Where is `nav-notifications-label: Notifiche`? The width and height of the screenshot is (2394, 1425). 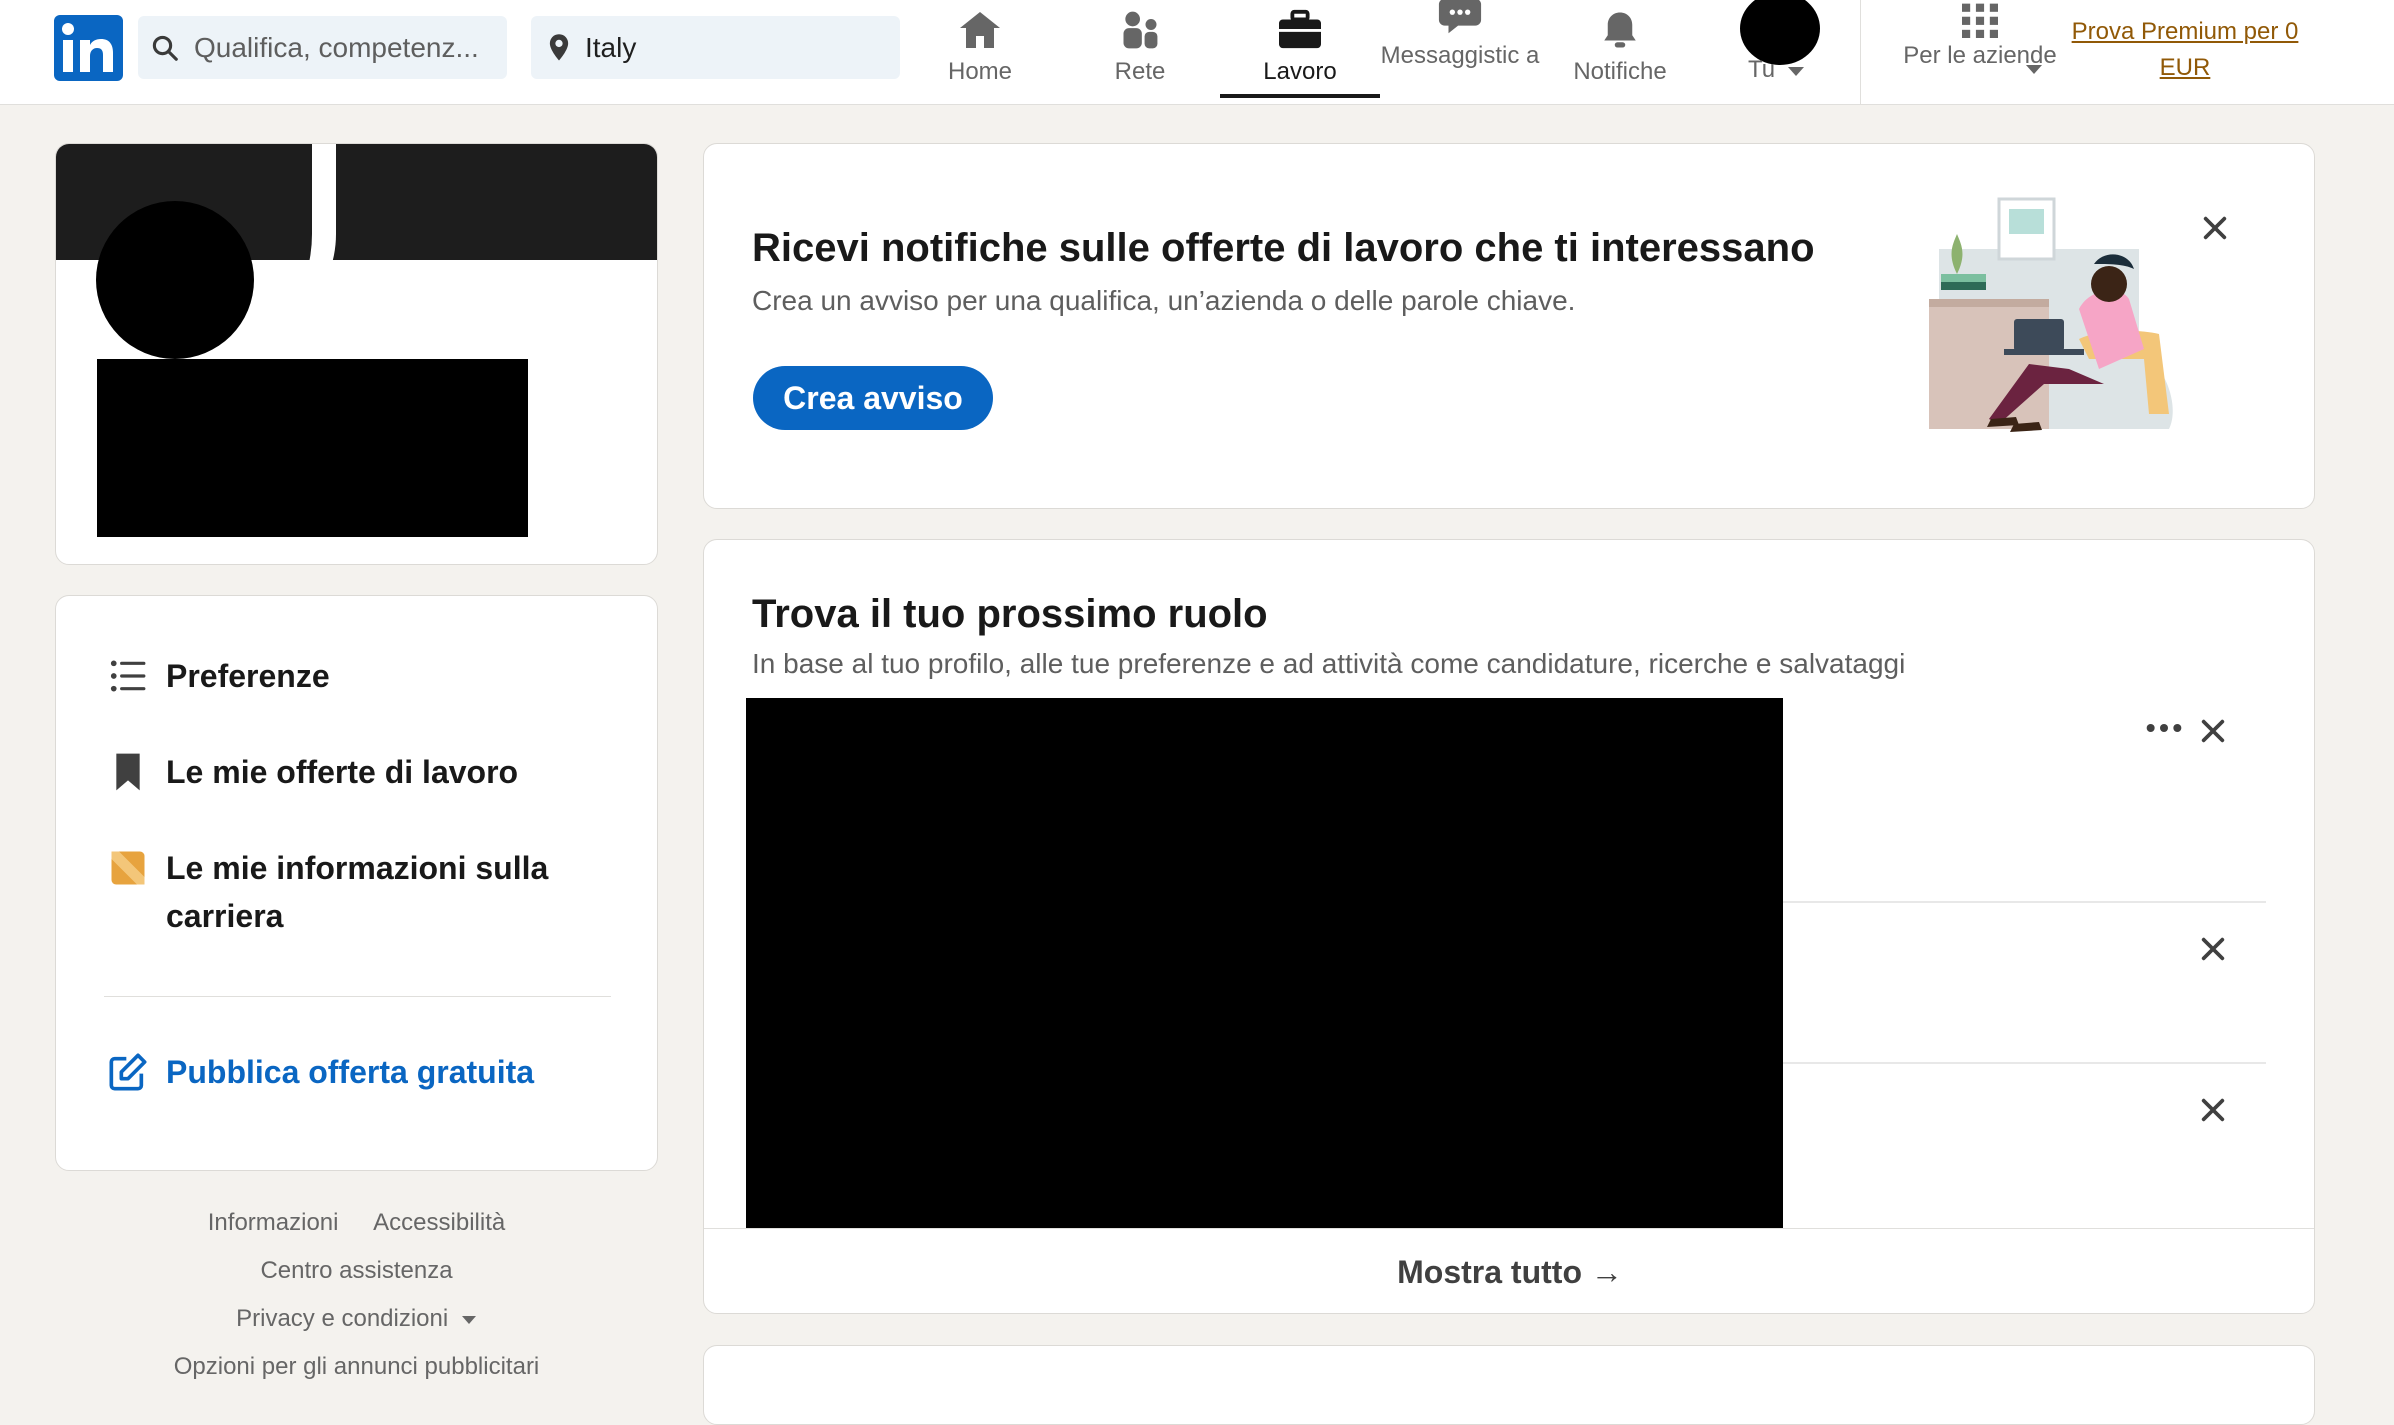
nav-notifications-label: Notifiche is located at coordinates (1620, 71).